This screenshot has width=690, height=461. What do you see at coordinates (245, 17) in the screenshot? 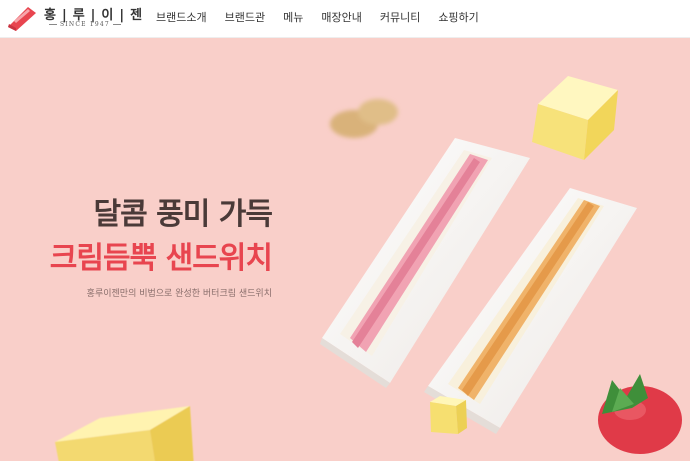
I see `nav-item-brand-hall: 브랜드관` at bounding box center [245, 17].